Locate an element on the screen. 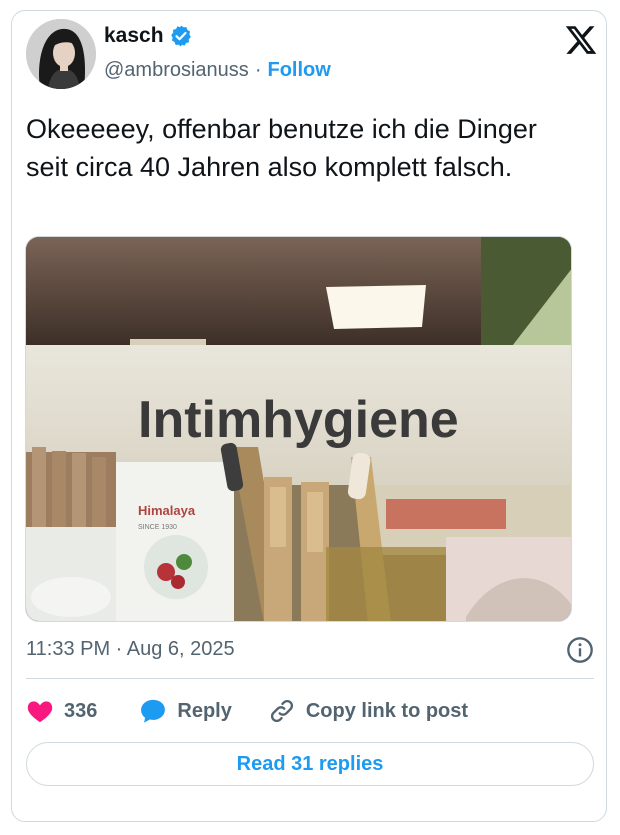 This screenshot has height=835, width=620. author-name-row: kasch is located at coordinates (148, 36).